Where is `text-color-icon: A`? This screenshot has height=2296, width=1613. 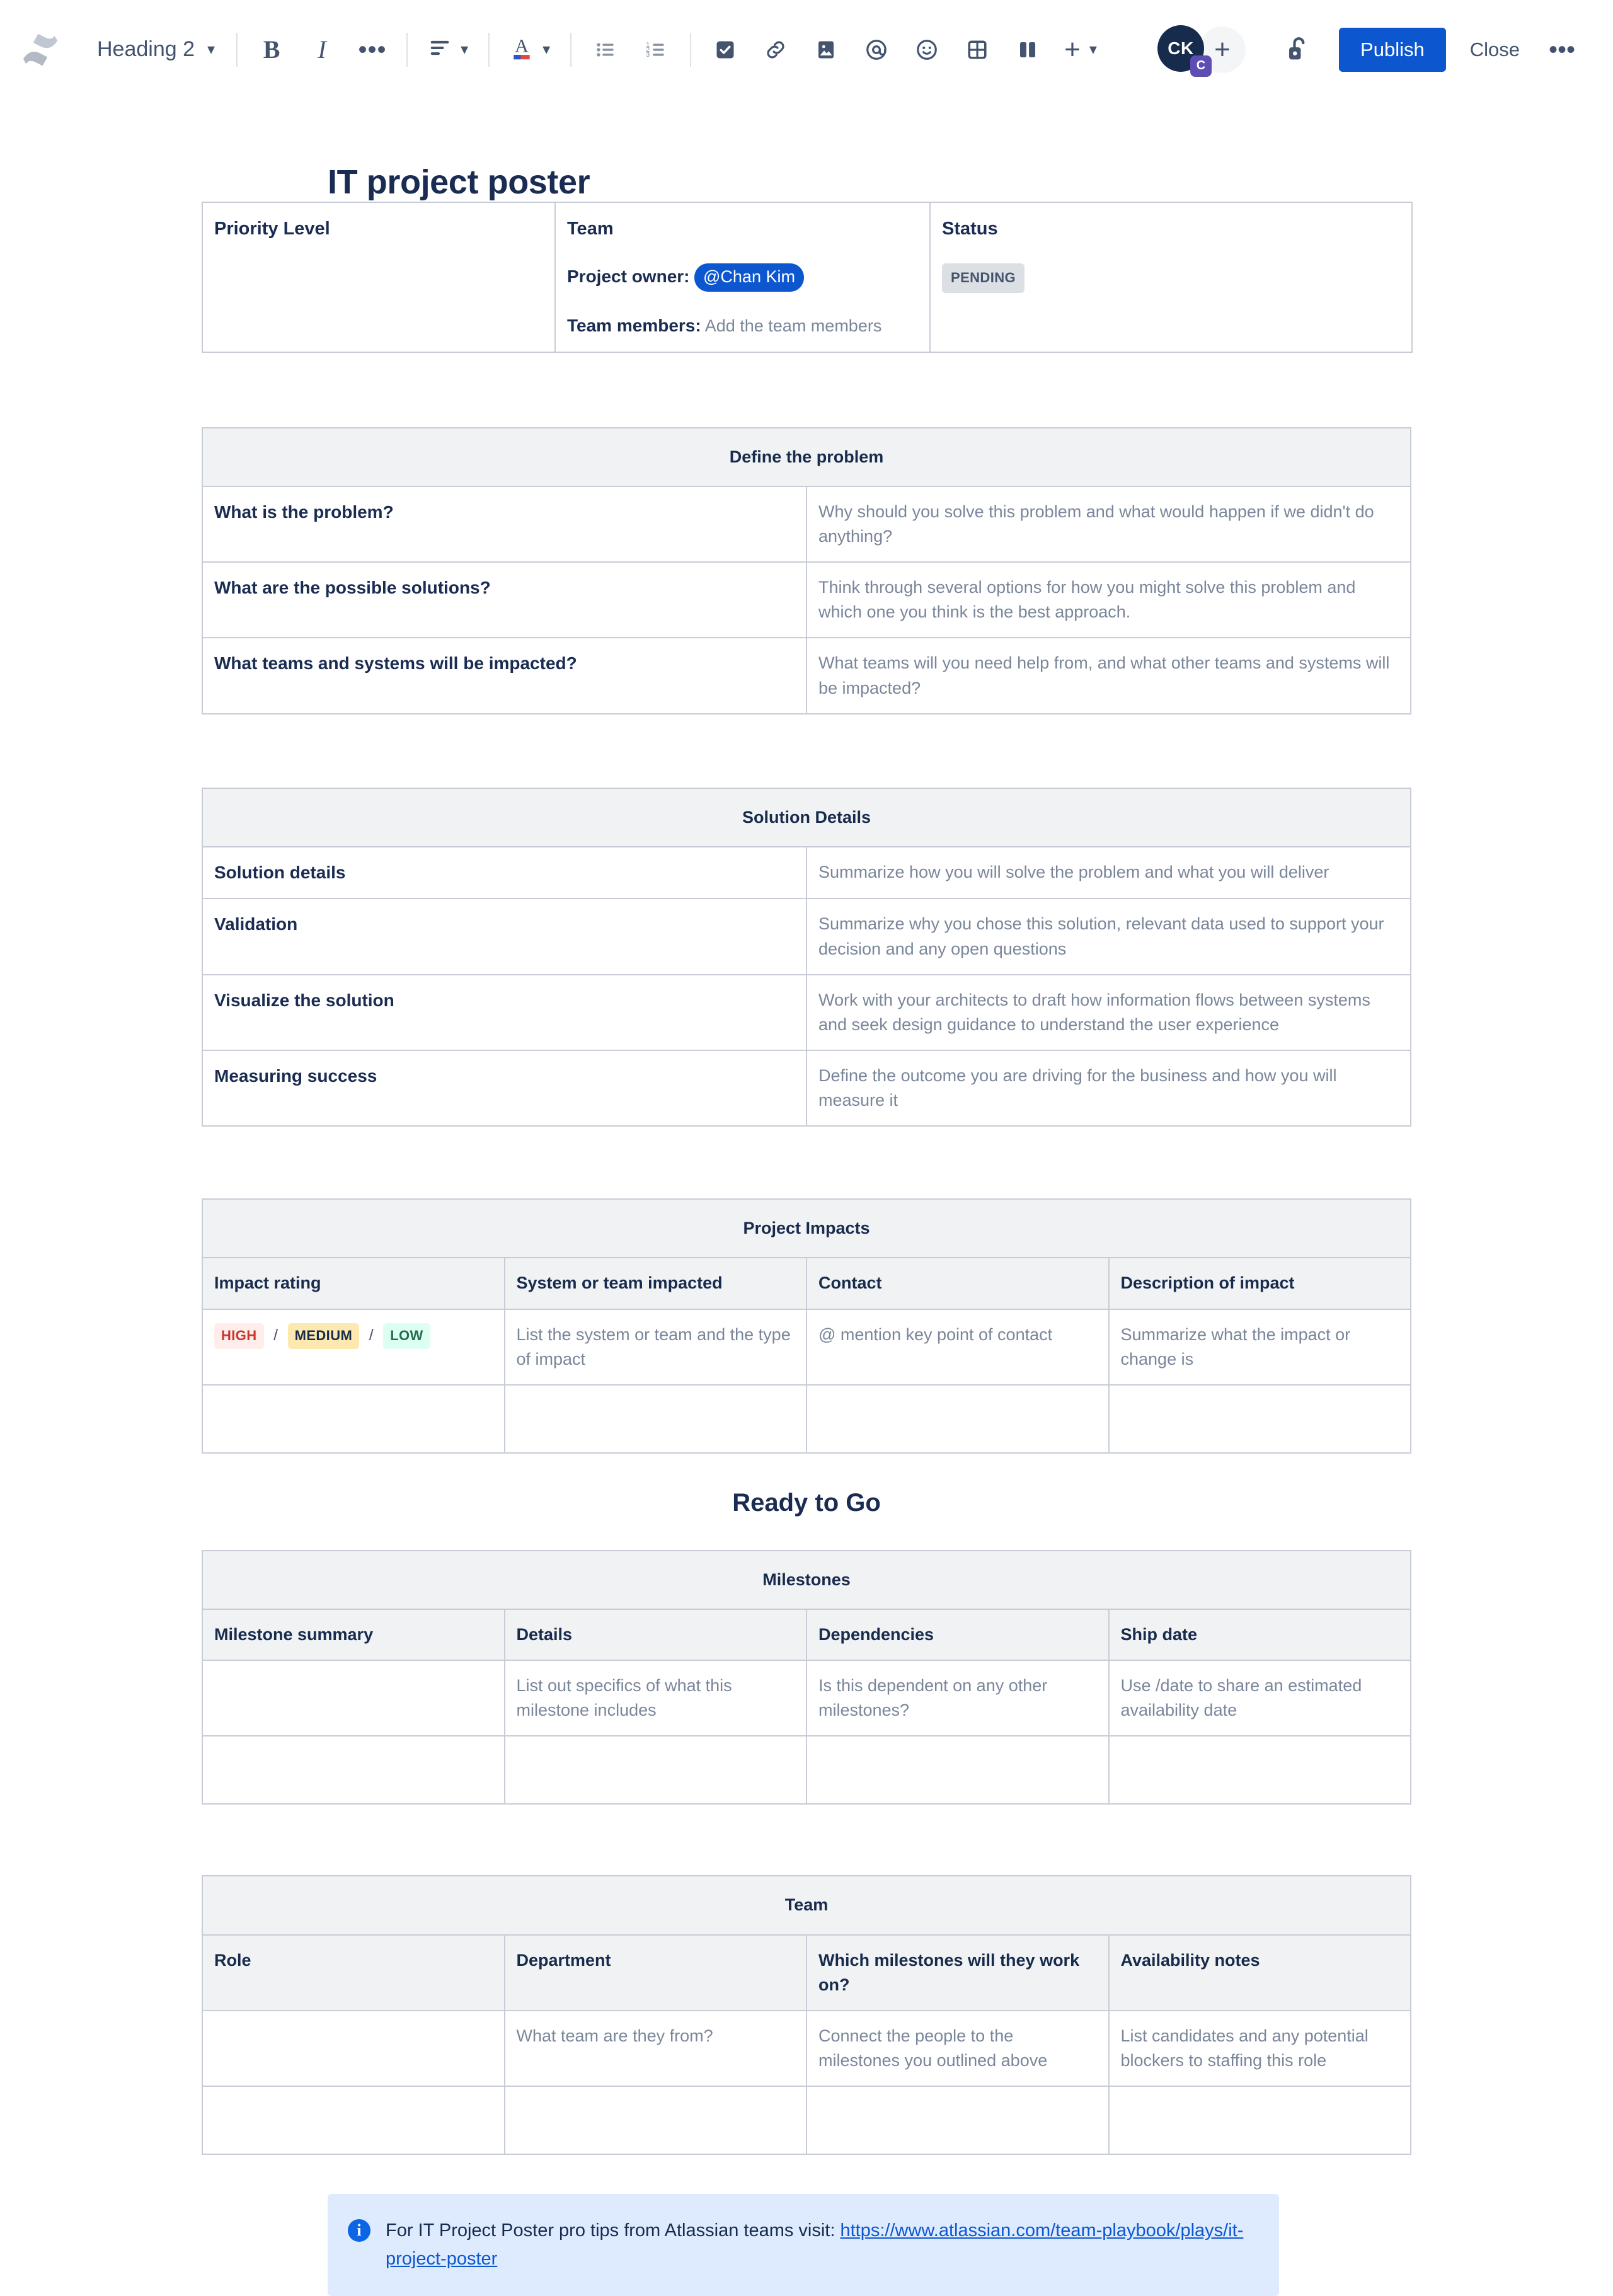
text-color-icon: A is located at coordinates (522, 50).